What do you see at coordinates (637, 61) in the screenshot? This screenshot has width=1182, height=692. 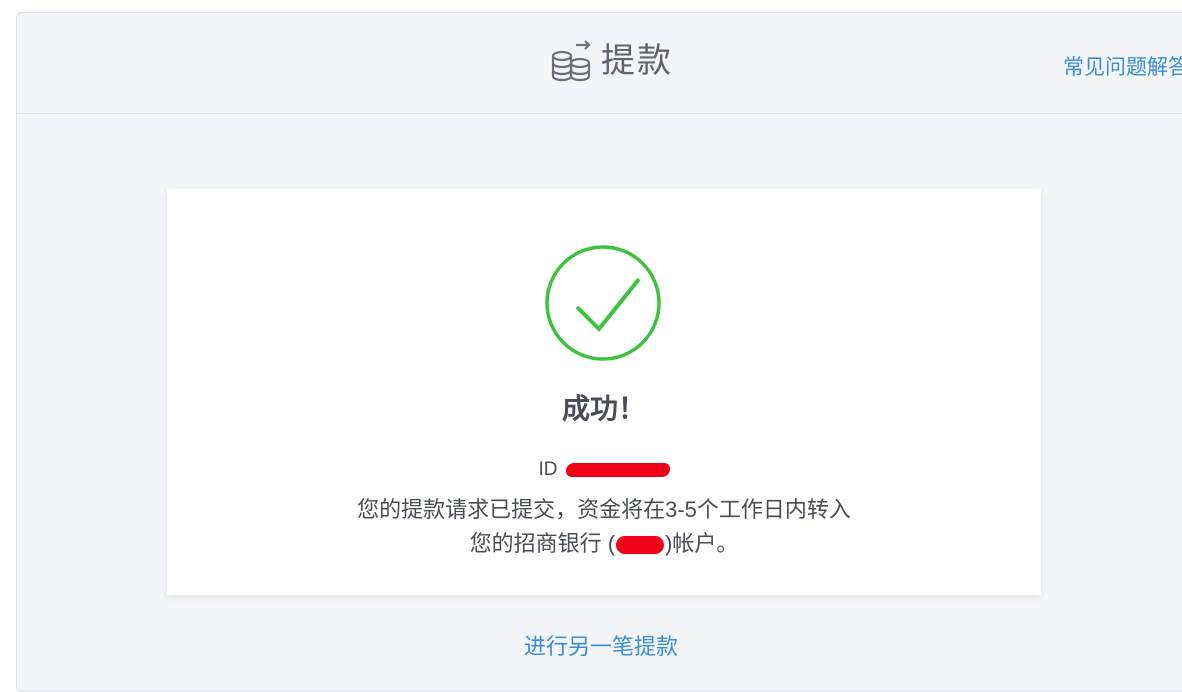 I see `page-title: 提款` at bounding box center [637, 61].